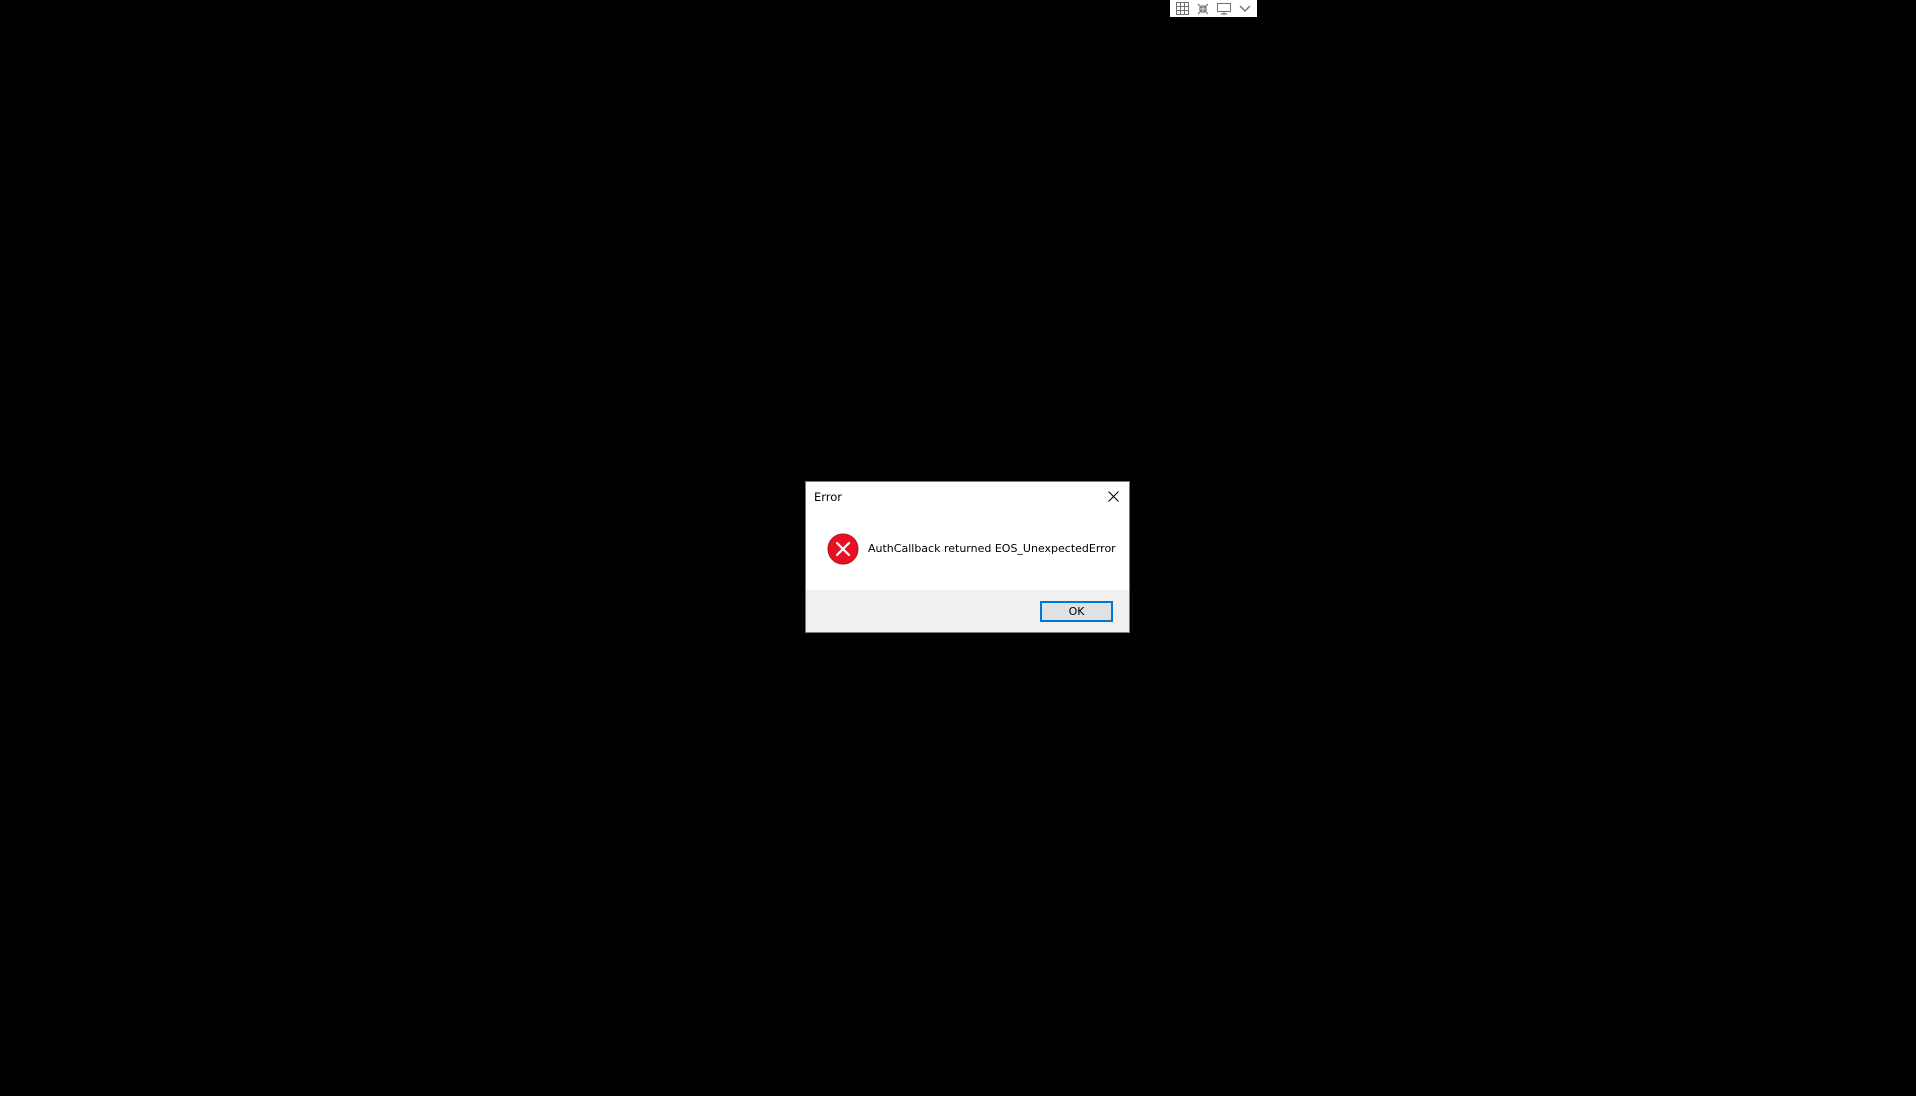  I want to click on monitor-icon, so click(1224, 8).